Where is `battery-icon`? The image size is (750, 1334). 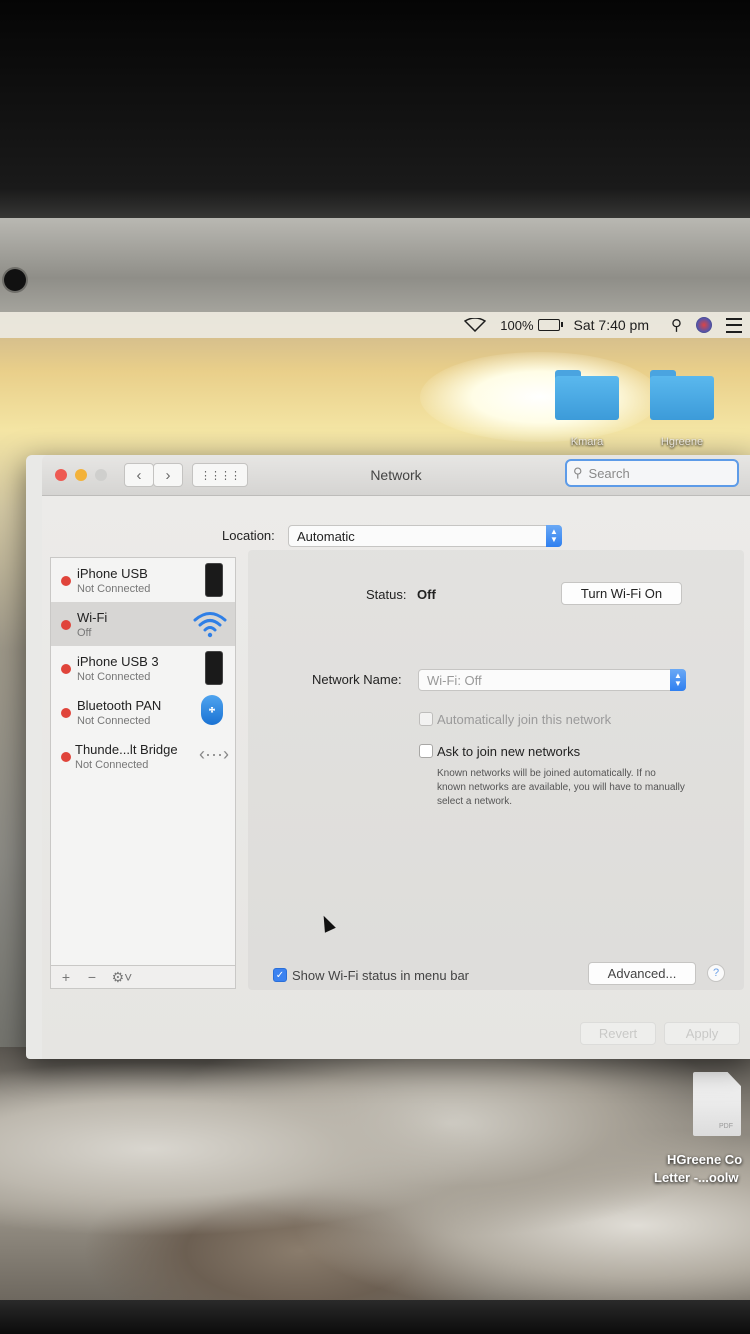
battery-icon is located at coordinates (550, 325).